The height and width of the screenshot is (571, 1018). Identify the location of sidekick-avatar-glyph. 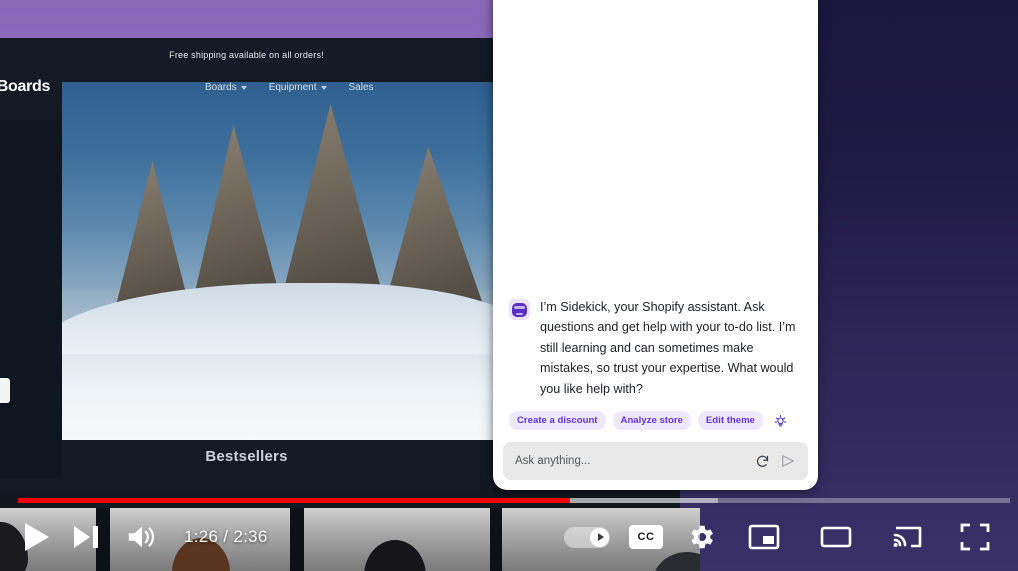
(519, 309).